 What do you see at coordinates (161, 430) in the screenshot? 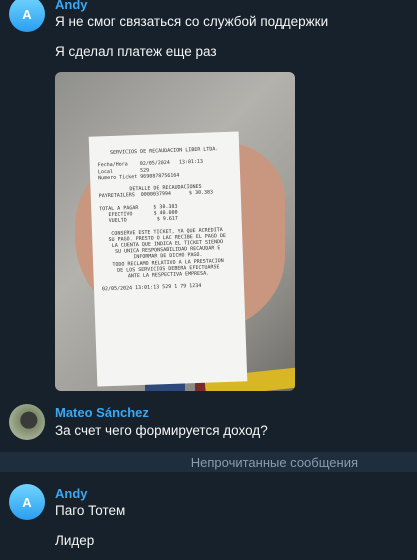
I see `message-text: За счет чего формируется доход?` at bounding box center [161, 430].